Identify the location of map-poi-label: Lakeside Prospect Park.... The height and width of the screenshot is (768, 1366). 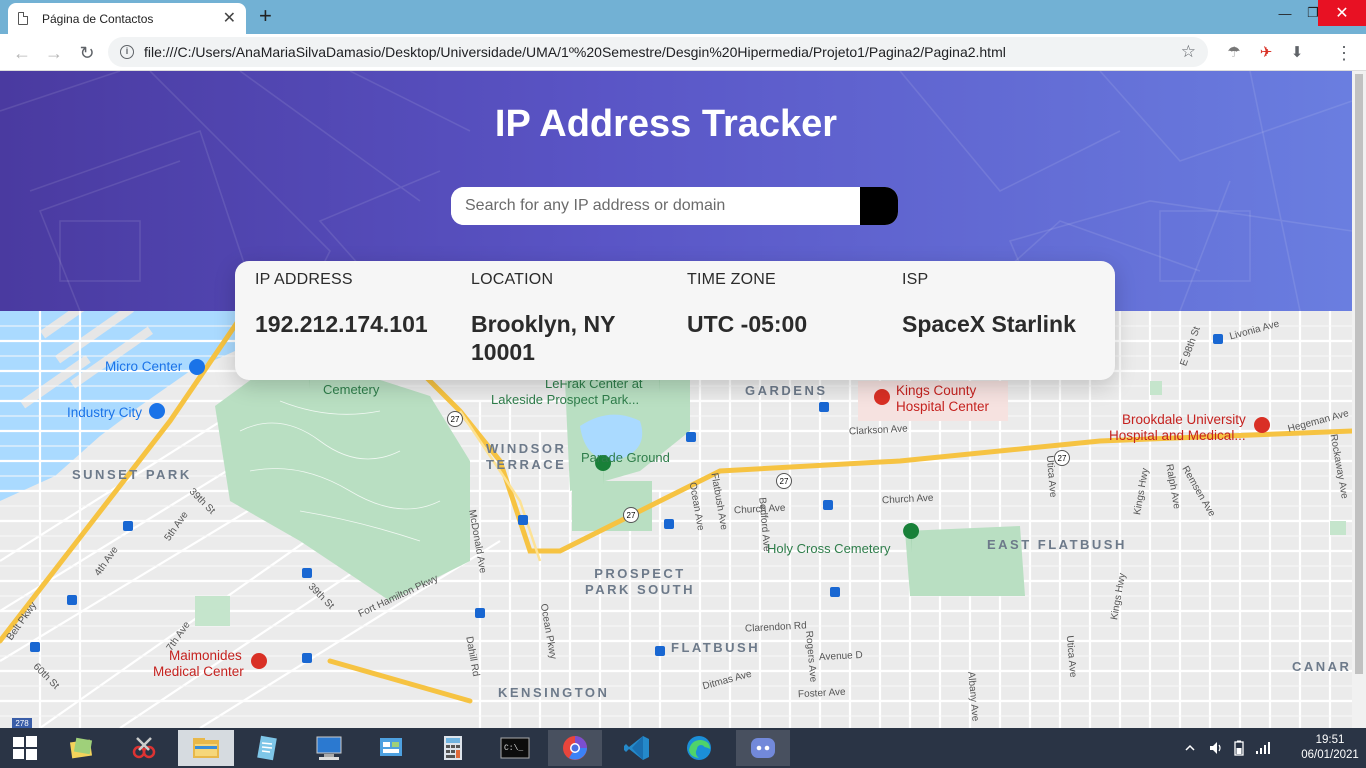
(565, 399).